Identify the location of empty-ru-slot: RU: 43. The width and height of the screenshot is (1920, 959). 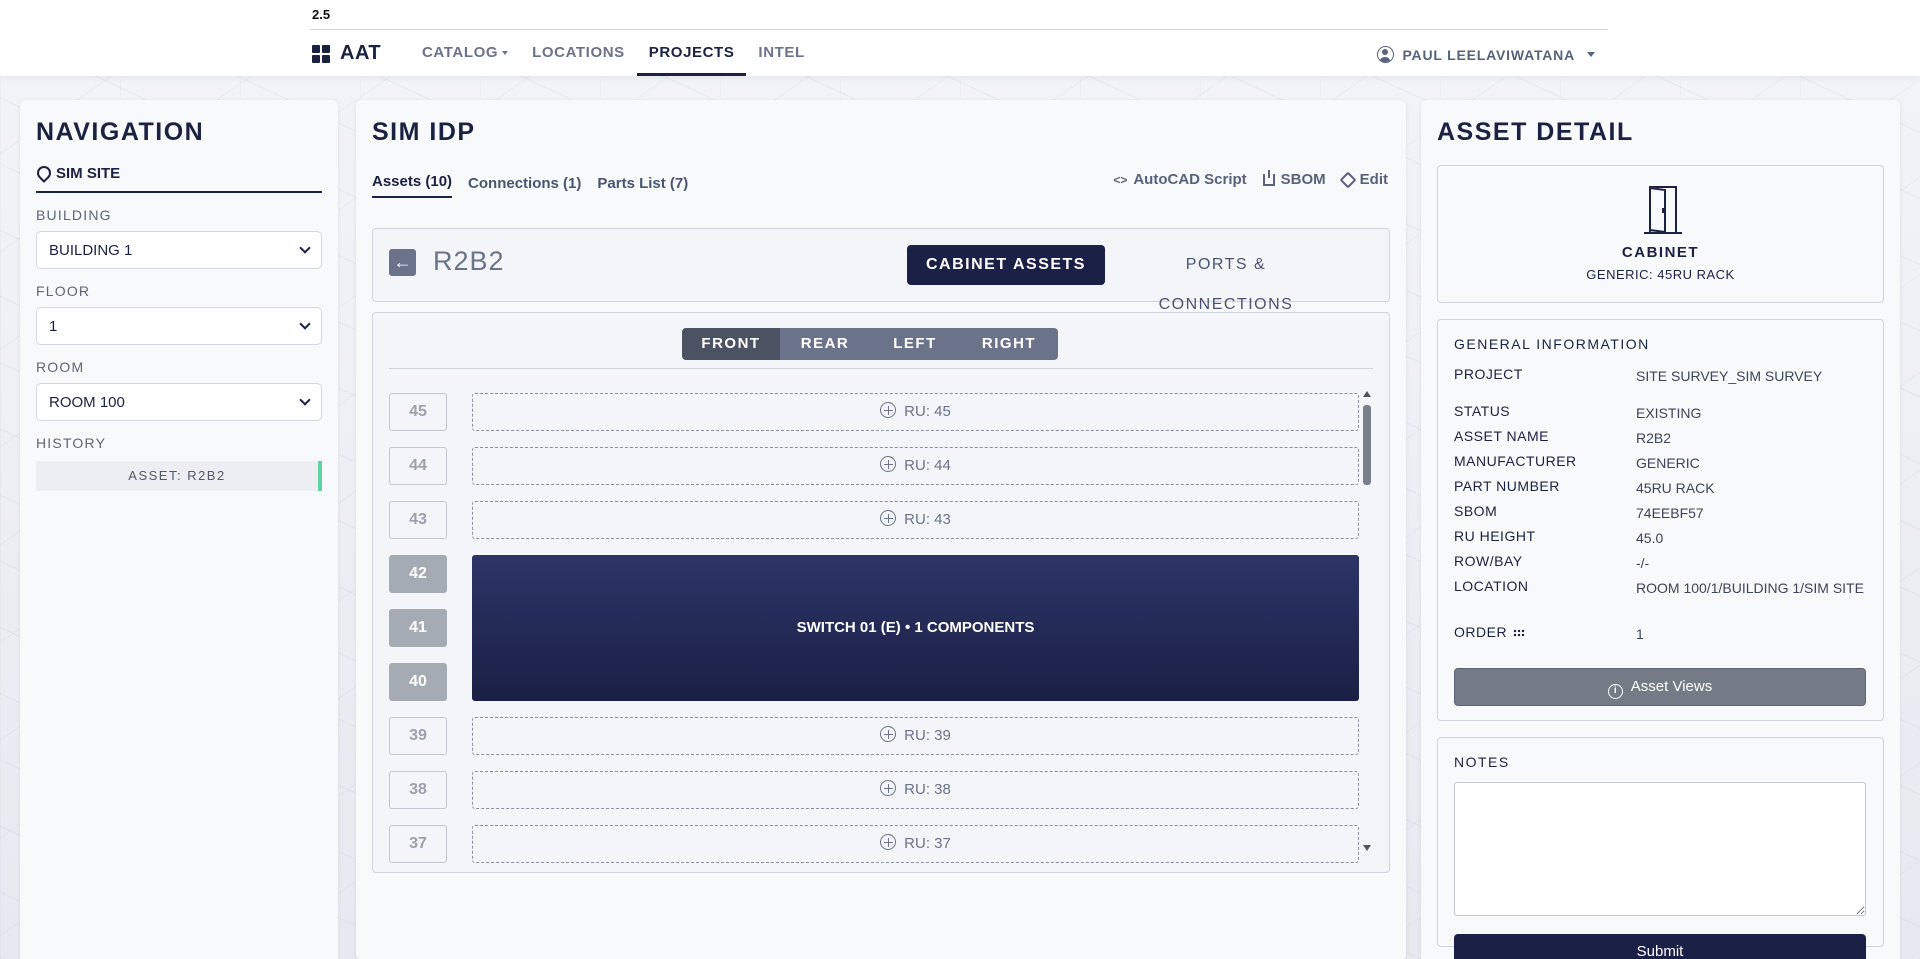
(915, 520).